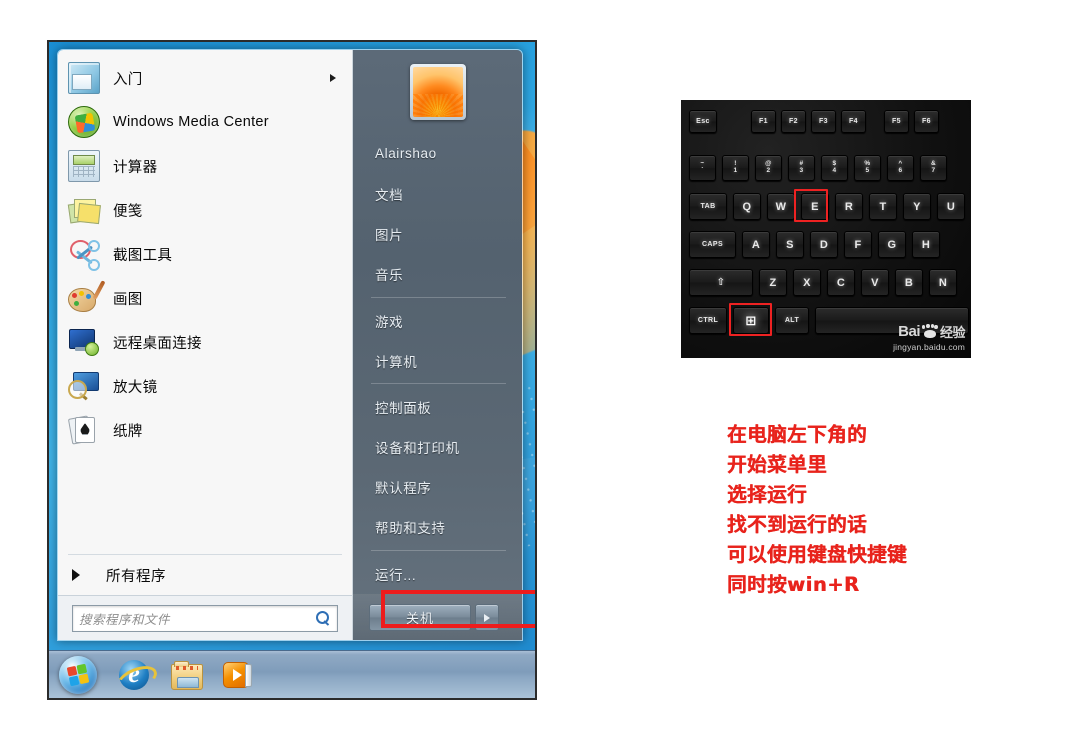  I want to click on key-1: ! 1, so click(735, 168).